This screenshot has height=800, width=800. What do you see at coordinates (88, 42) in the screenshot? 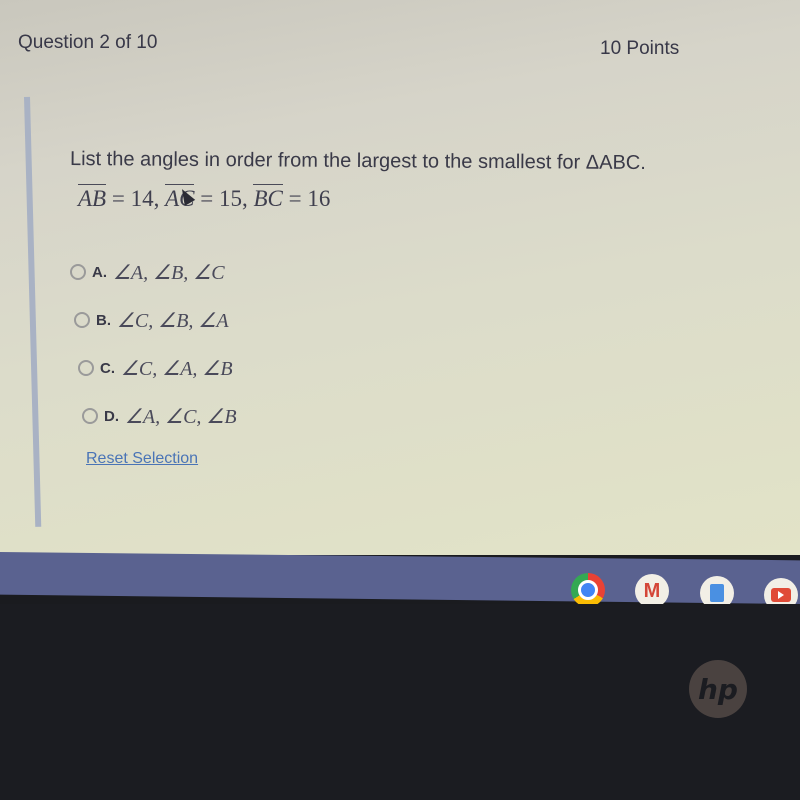
I see `question-counter: Question 2 of 10` at bounding box center [88, 42].